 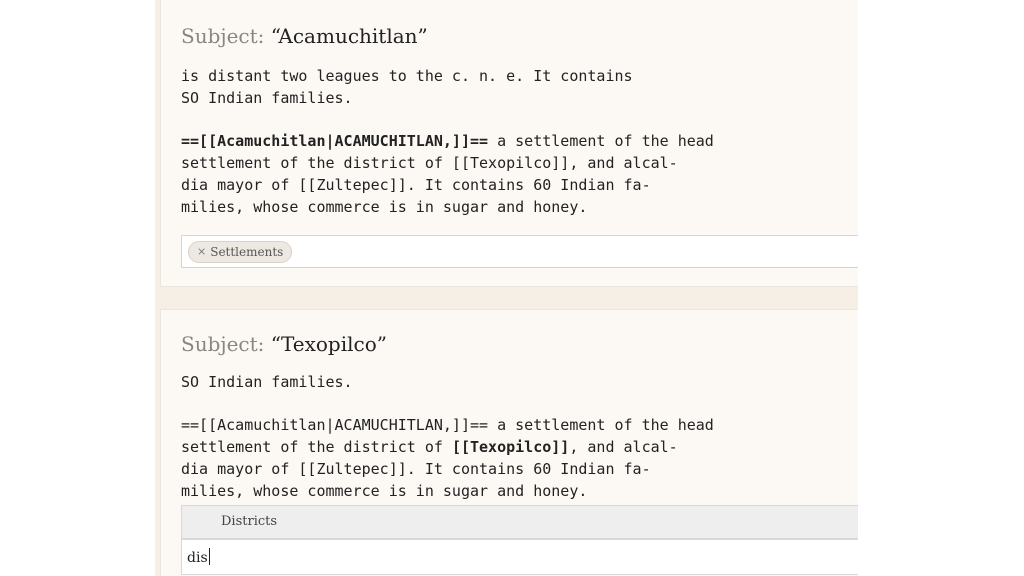 What do you see at coordinates (249, 521) in the screenshot?
I see `autocomplete-option-districts: Districts` at bounding box center [249, 521].